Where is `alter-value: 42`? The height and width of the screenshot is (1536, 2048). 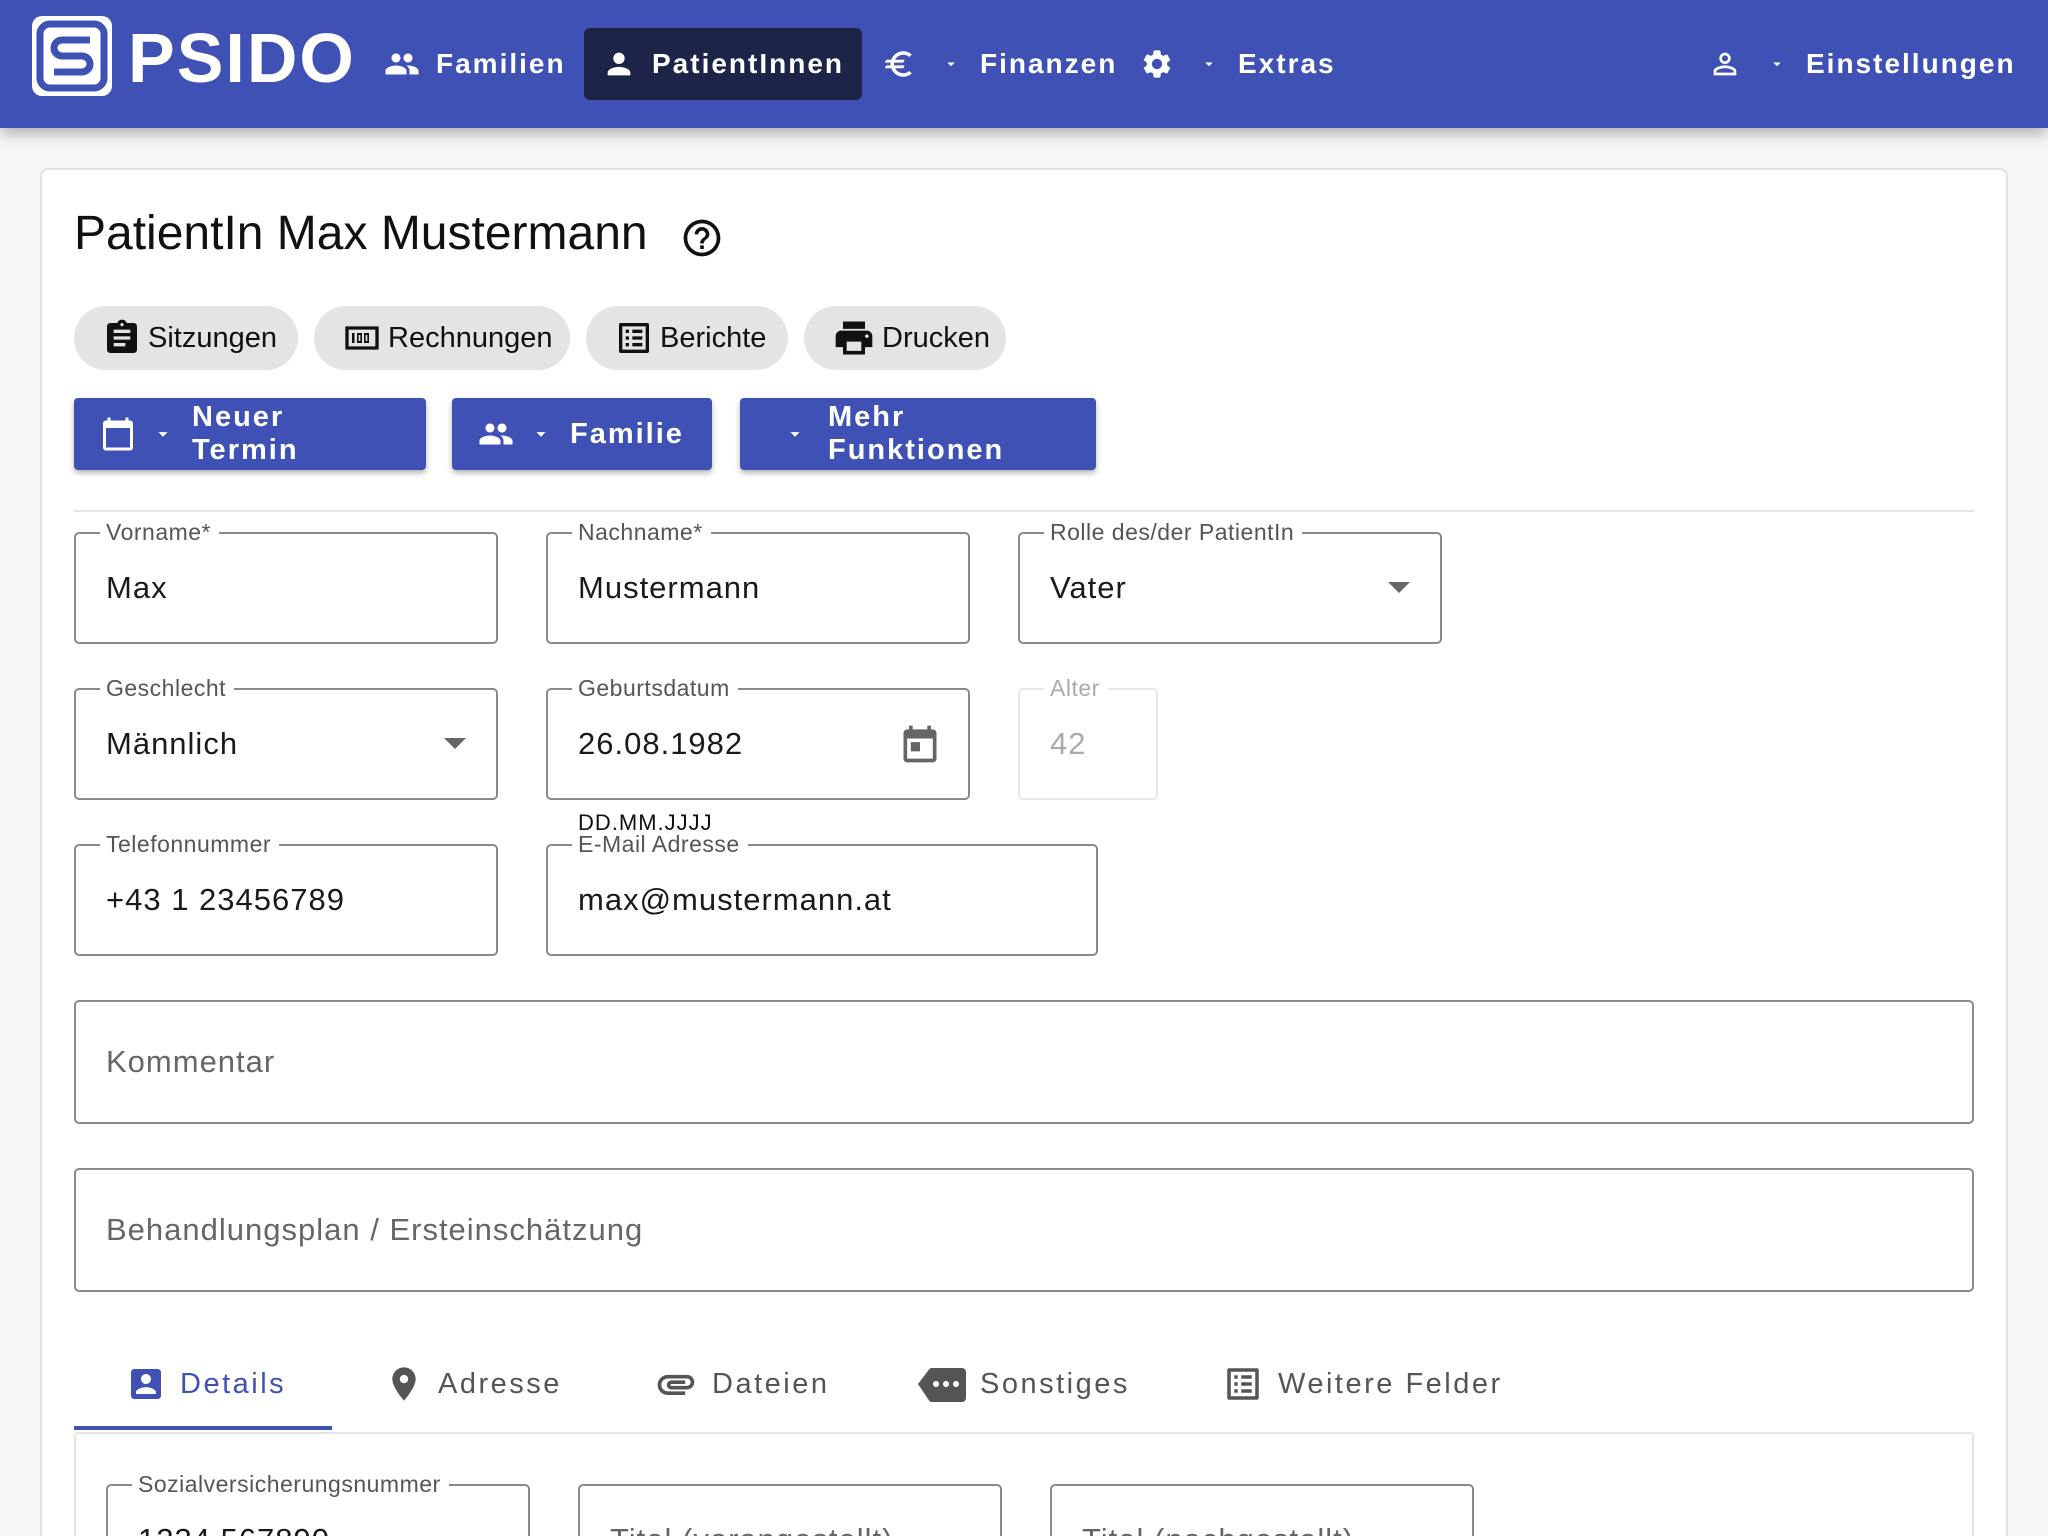
alter-value: 42 is located at coordinates (1068, 743).